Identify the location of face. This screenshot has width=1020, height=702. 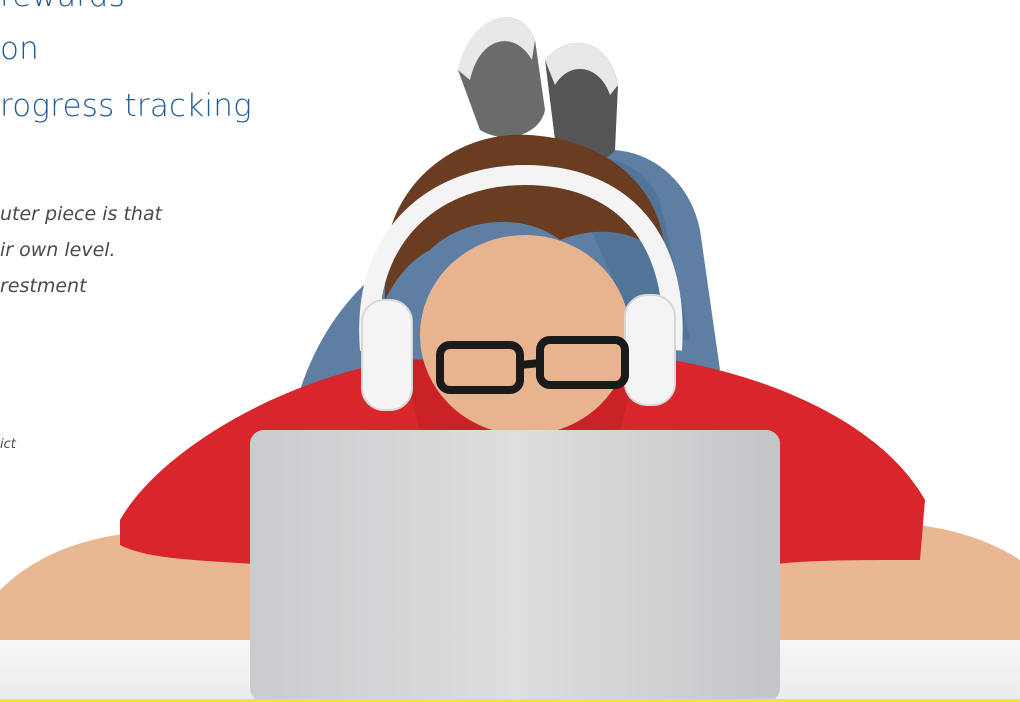
(525, 335).